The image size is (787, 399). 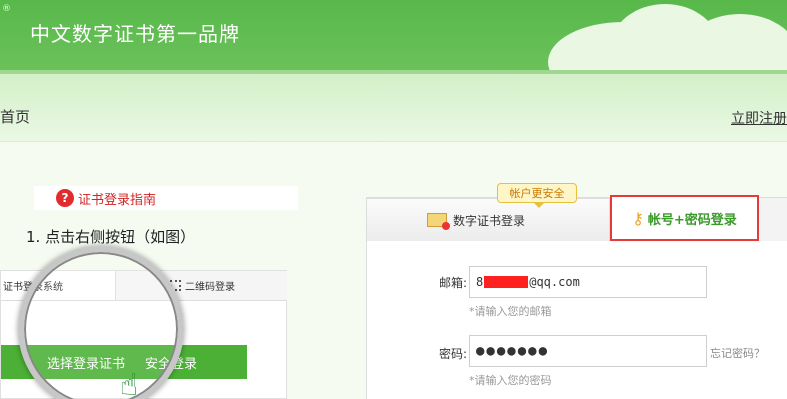 I want to click on brand-slogan: 中文数字证书第一品牌, so click(x=135, y=34).